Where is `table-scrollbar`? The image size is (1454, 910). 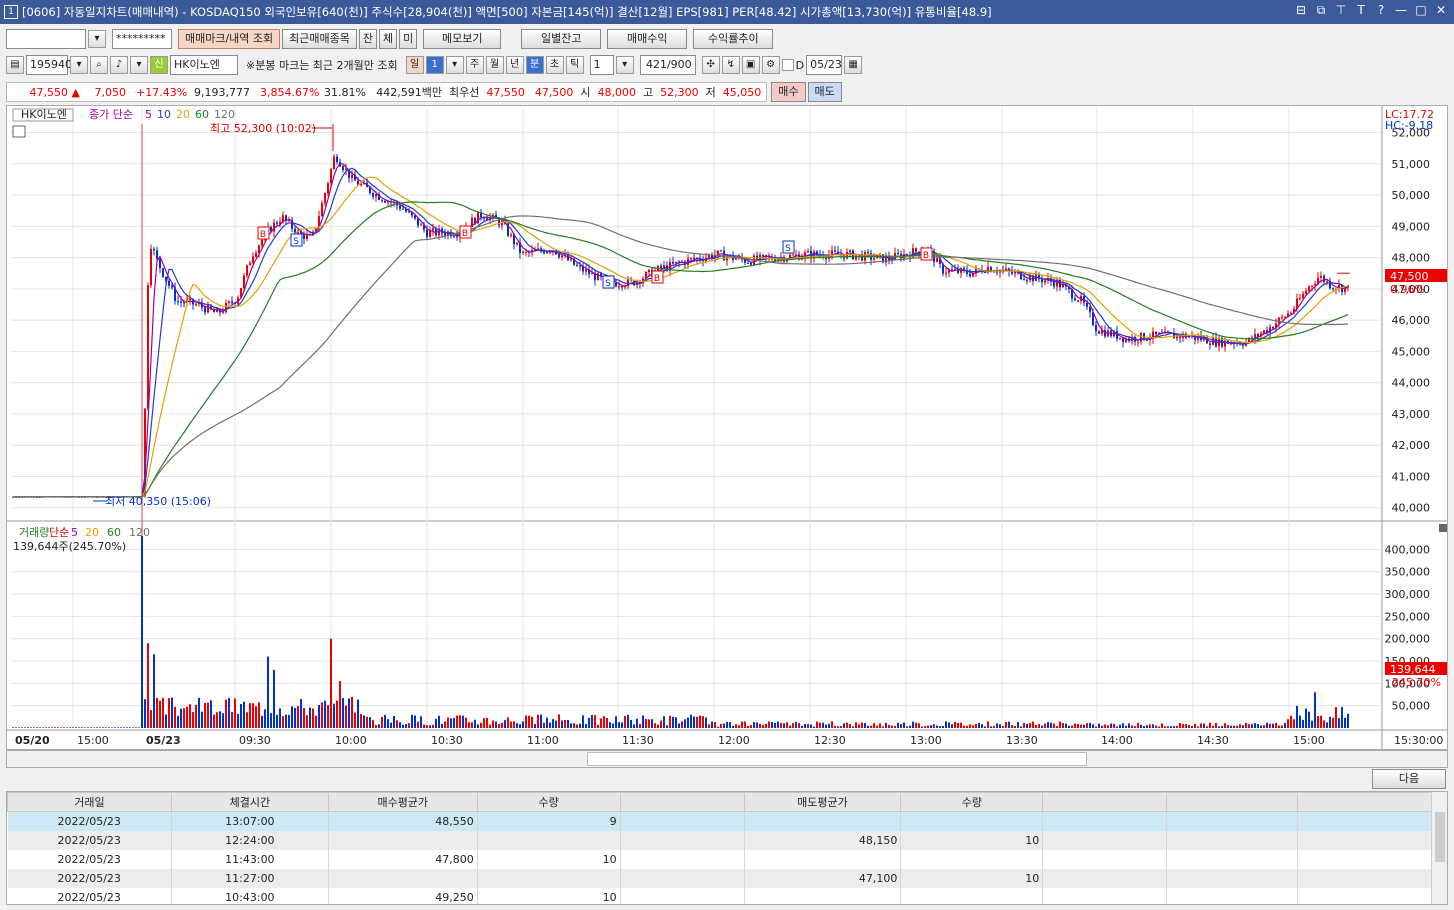
table-scrollbar is located at coordinates (1439, 848).